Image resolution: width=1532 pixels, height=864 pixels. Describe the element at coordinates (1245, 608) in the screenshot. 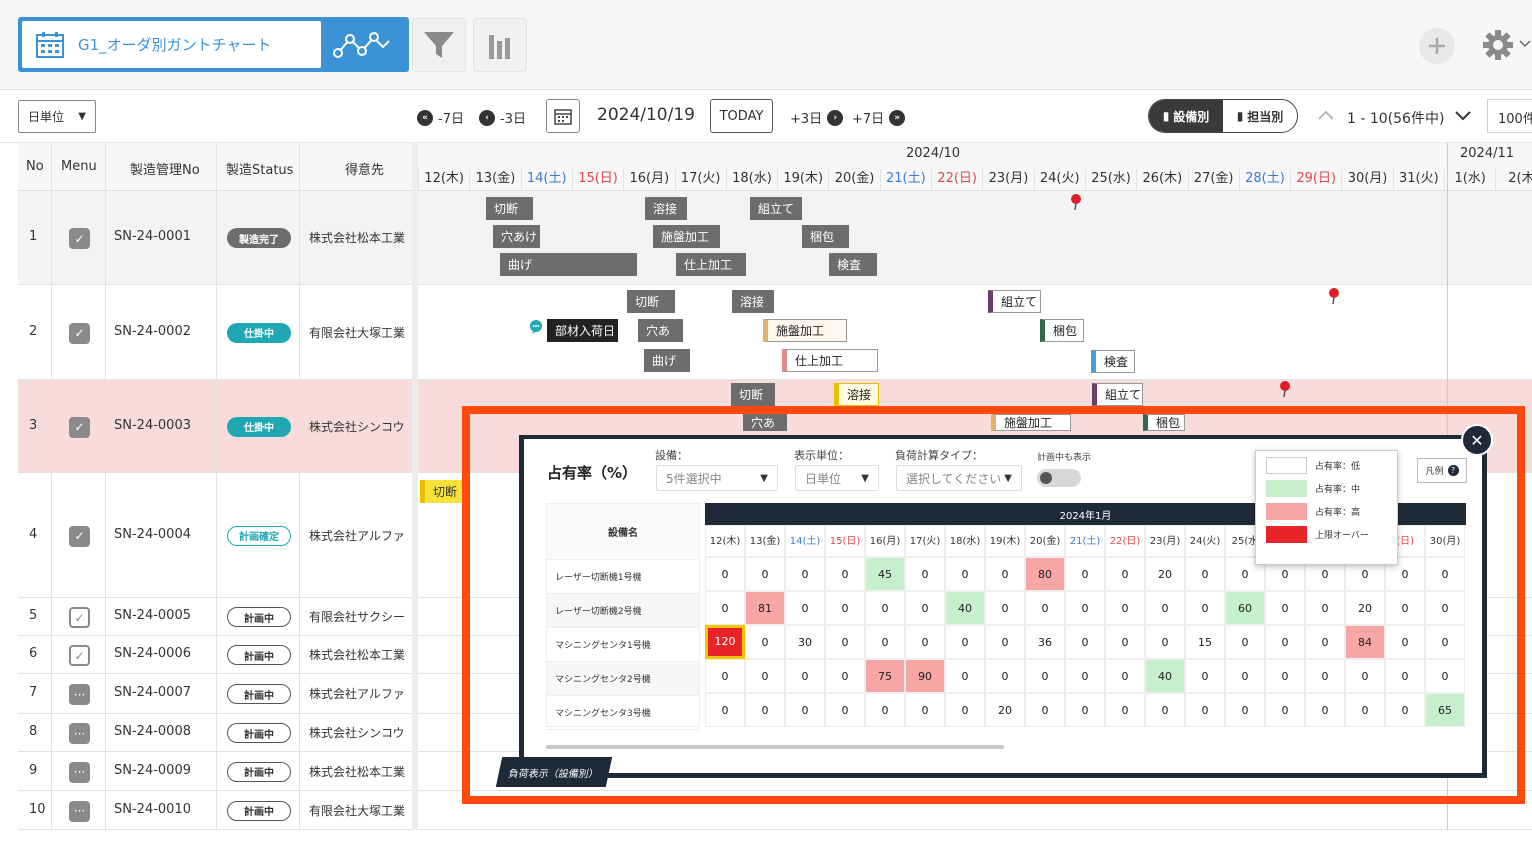

I see `load-cell: 60` at that location.